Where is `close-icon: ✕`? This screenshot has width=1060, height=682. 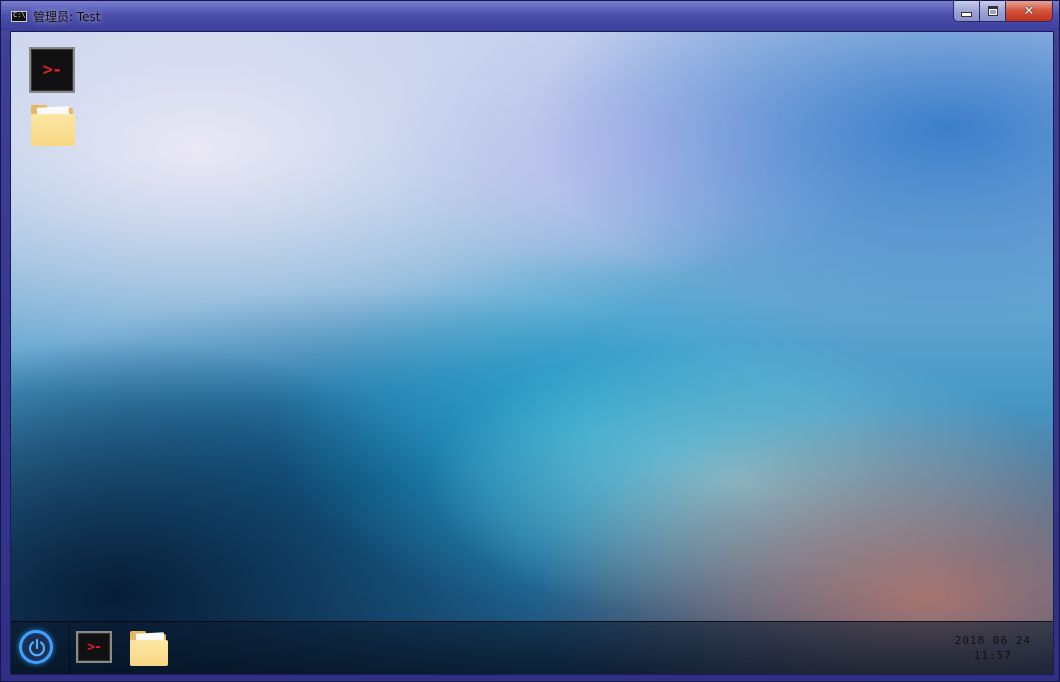
close-icon: ✕ is located at coordinates (1029, 11).